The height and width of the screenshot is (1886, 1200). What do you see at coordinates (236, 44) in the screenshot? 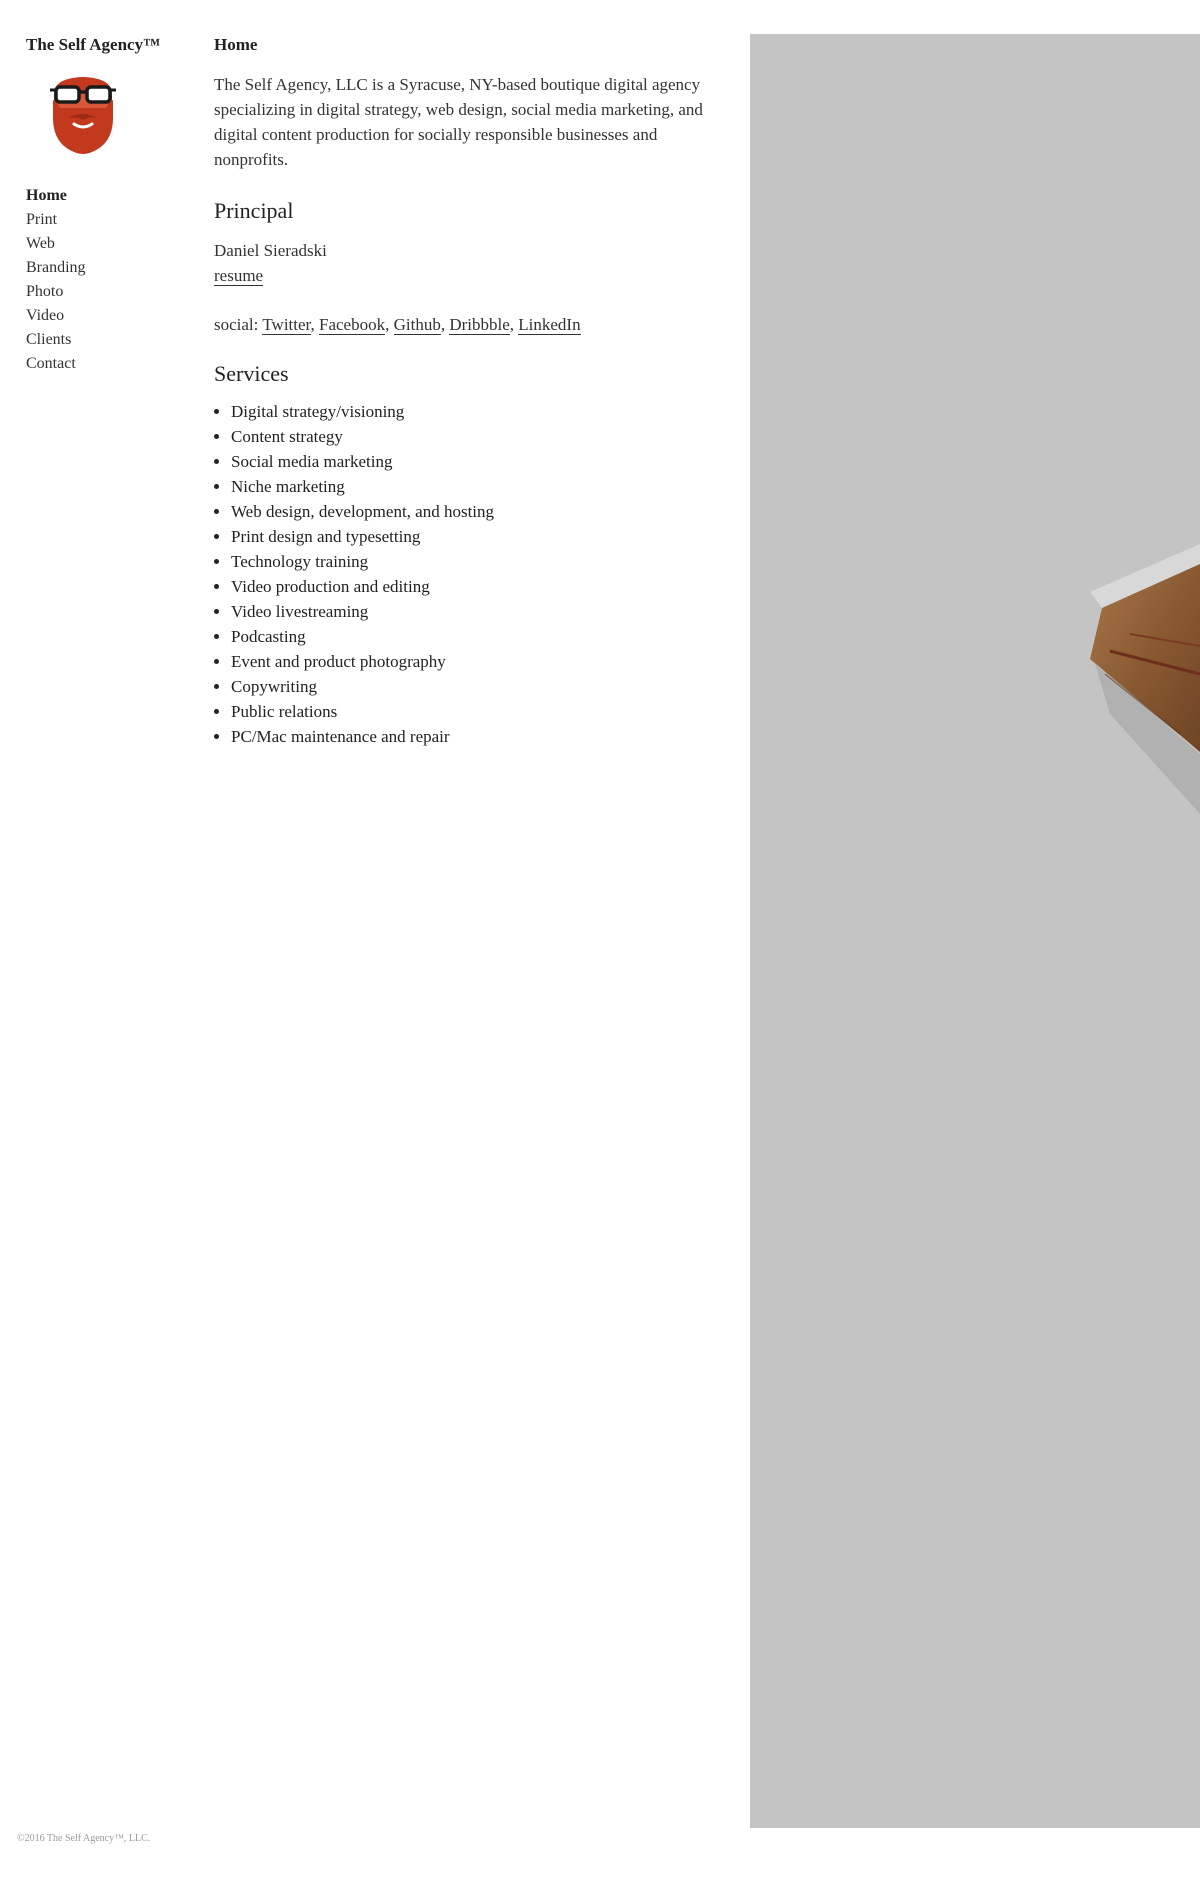
I see `page-title: Home` at bounding box center [236, 44].